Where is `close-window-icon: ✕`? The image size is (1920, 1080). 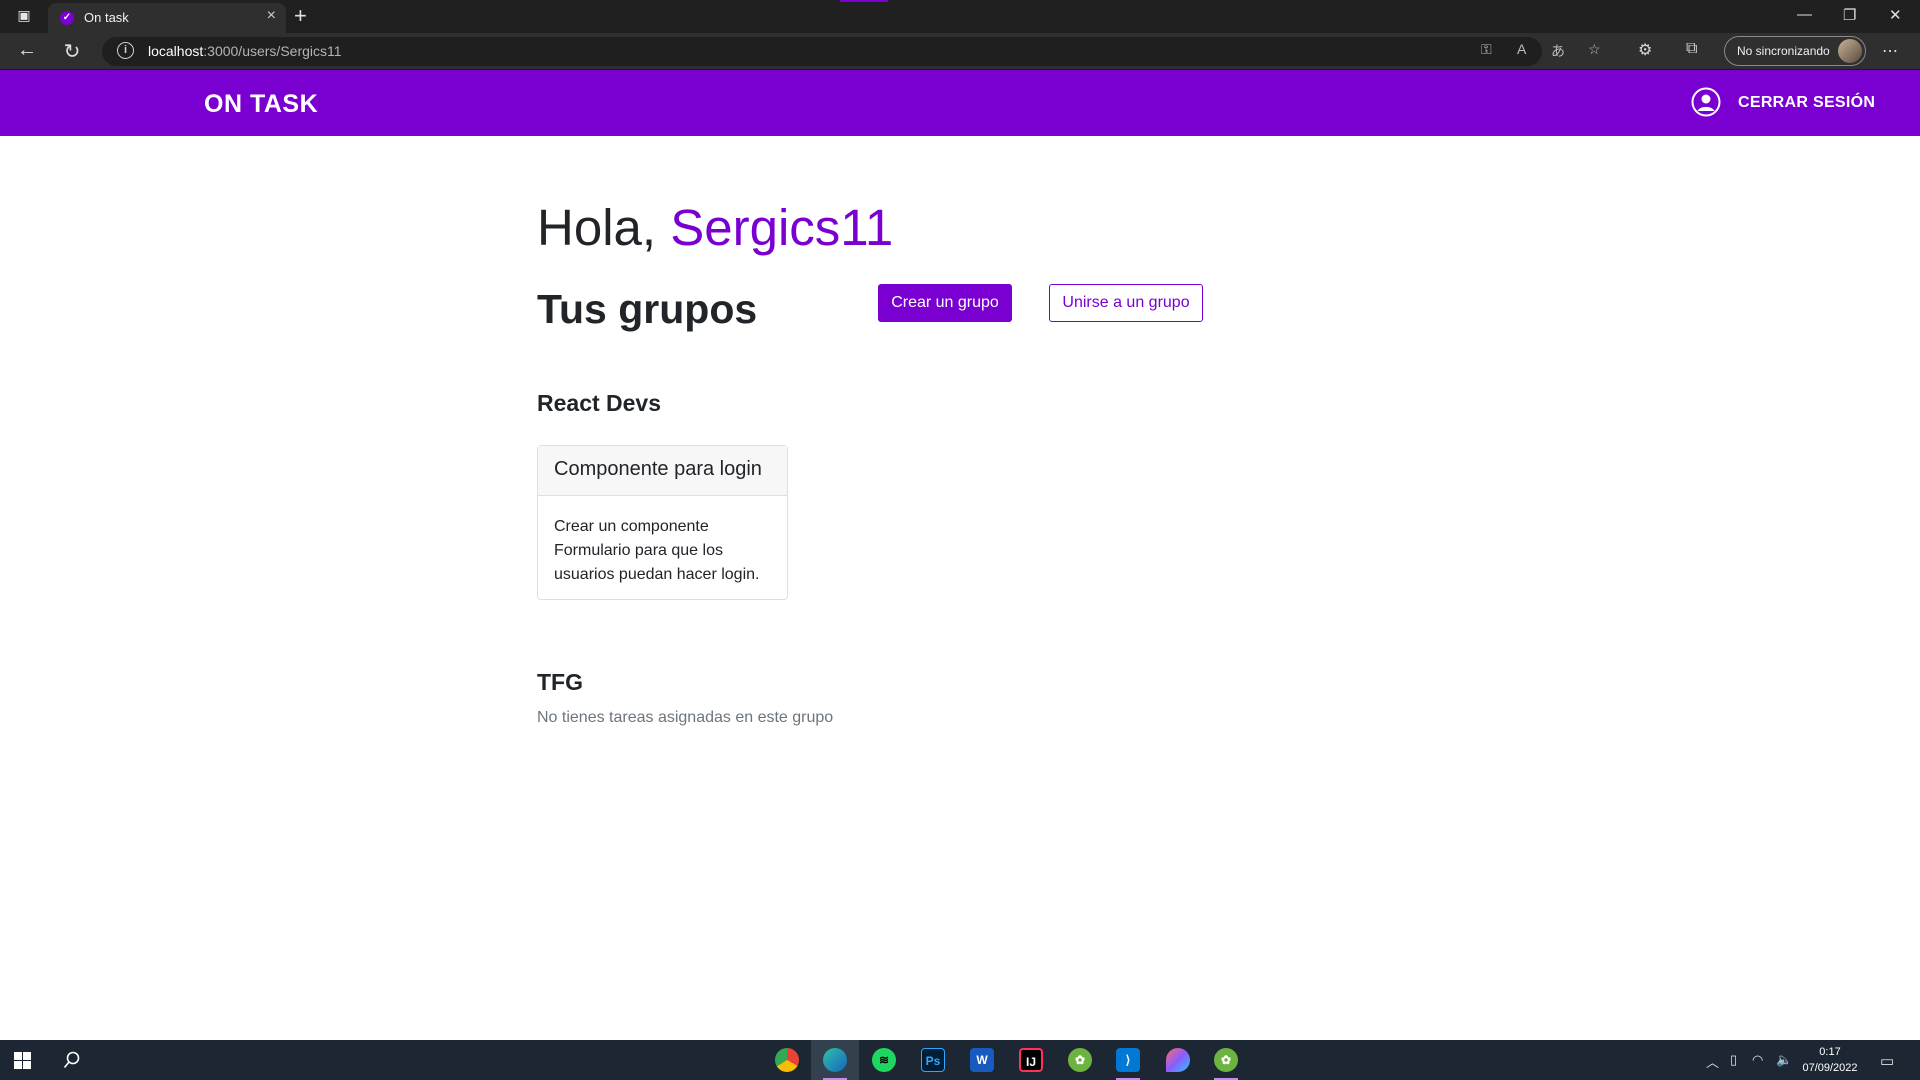
close-window-icon: ✕ is located at coordinates (1895, 15).